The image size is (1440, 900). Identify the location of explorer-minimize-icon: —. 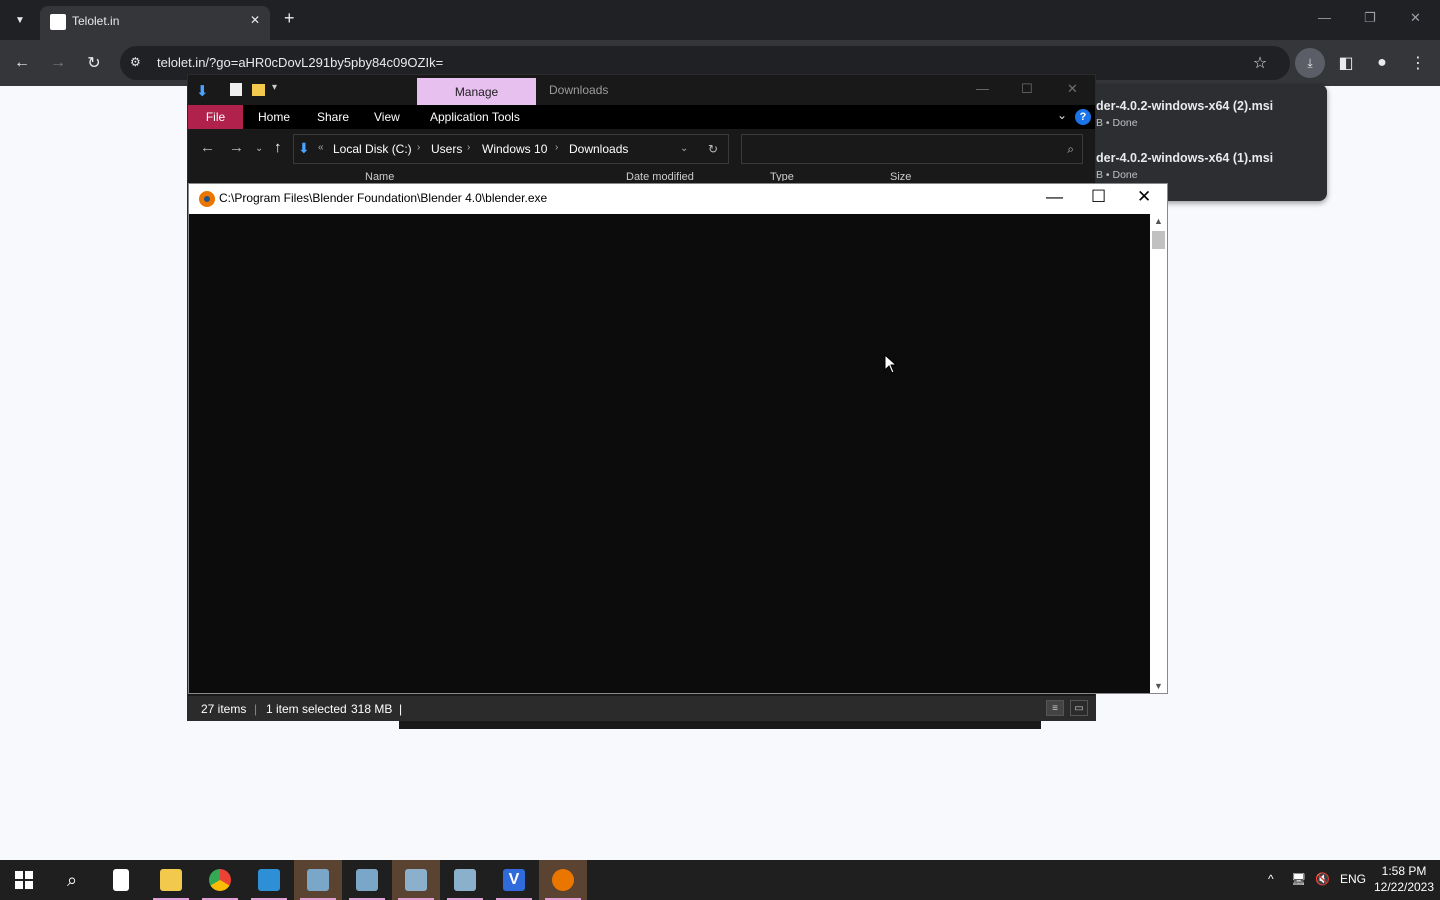
(982, 88).